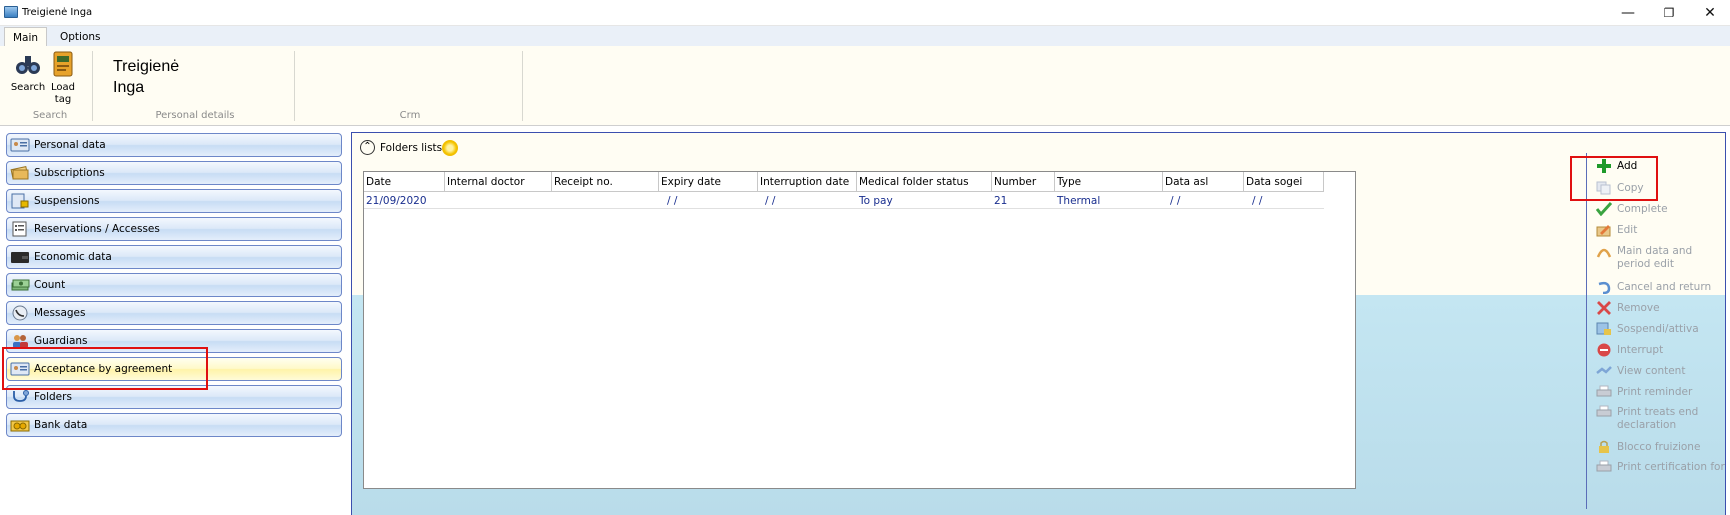  I want to click on nav-label: Economic data, so click(73, 257).